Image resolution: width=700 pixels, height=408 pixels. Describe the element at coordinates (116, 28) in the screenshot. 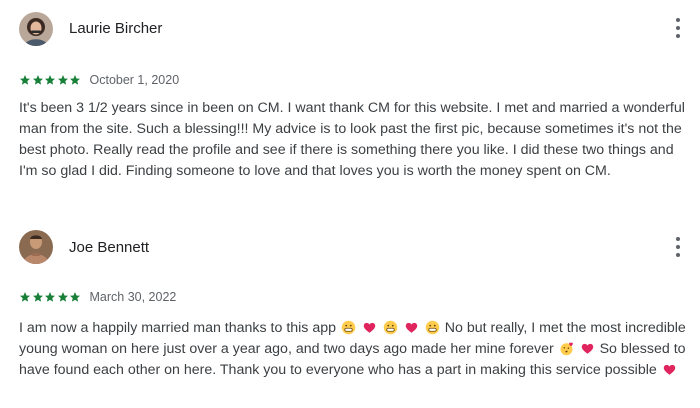

I see `author-name: Laurie Bircher` at that location.